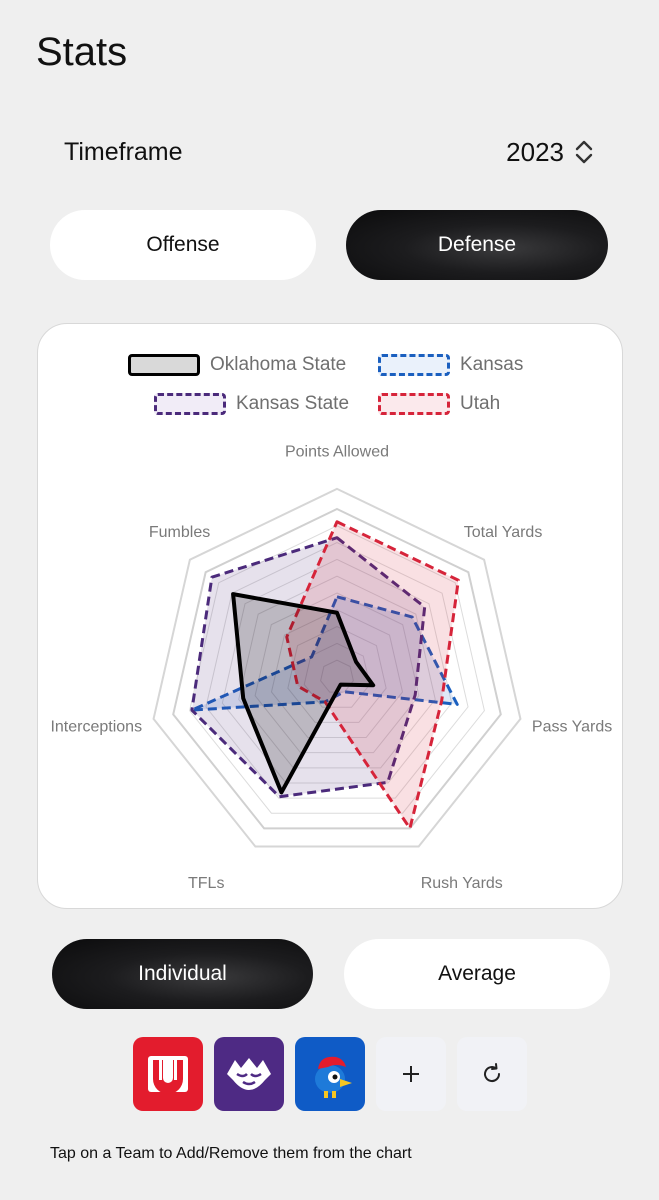 The image size is (659, 1200). I want to click on timeframe-value: 2023, so click(535, 151).